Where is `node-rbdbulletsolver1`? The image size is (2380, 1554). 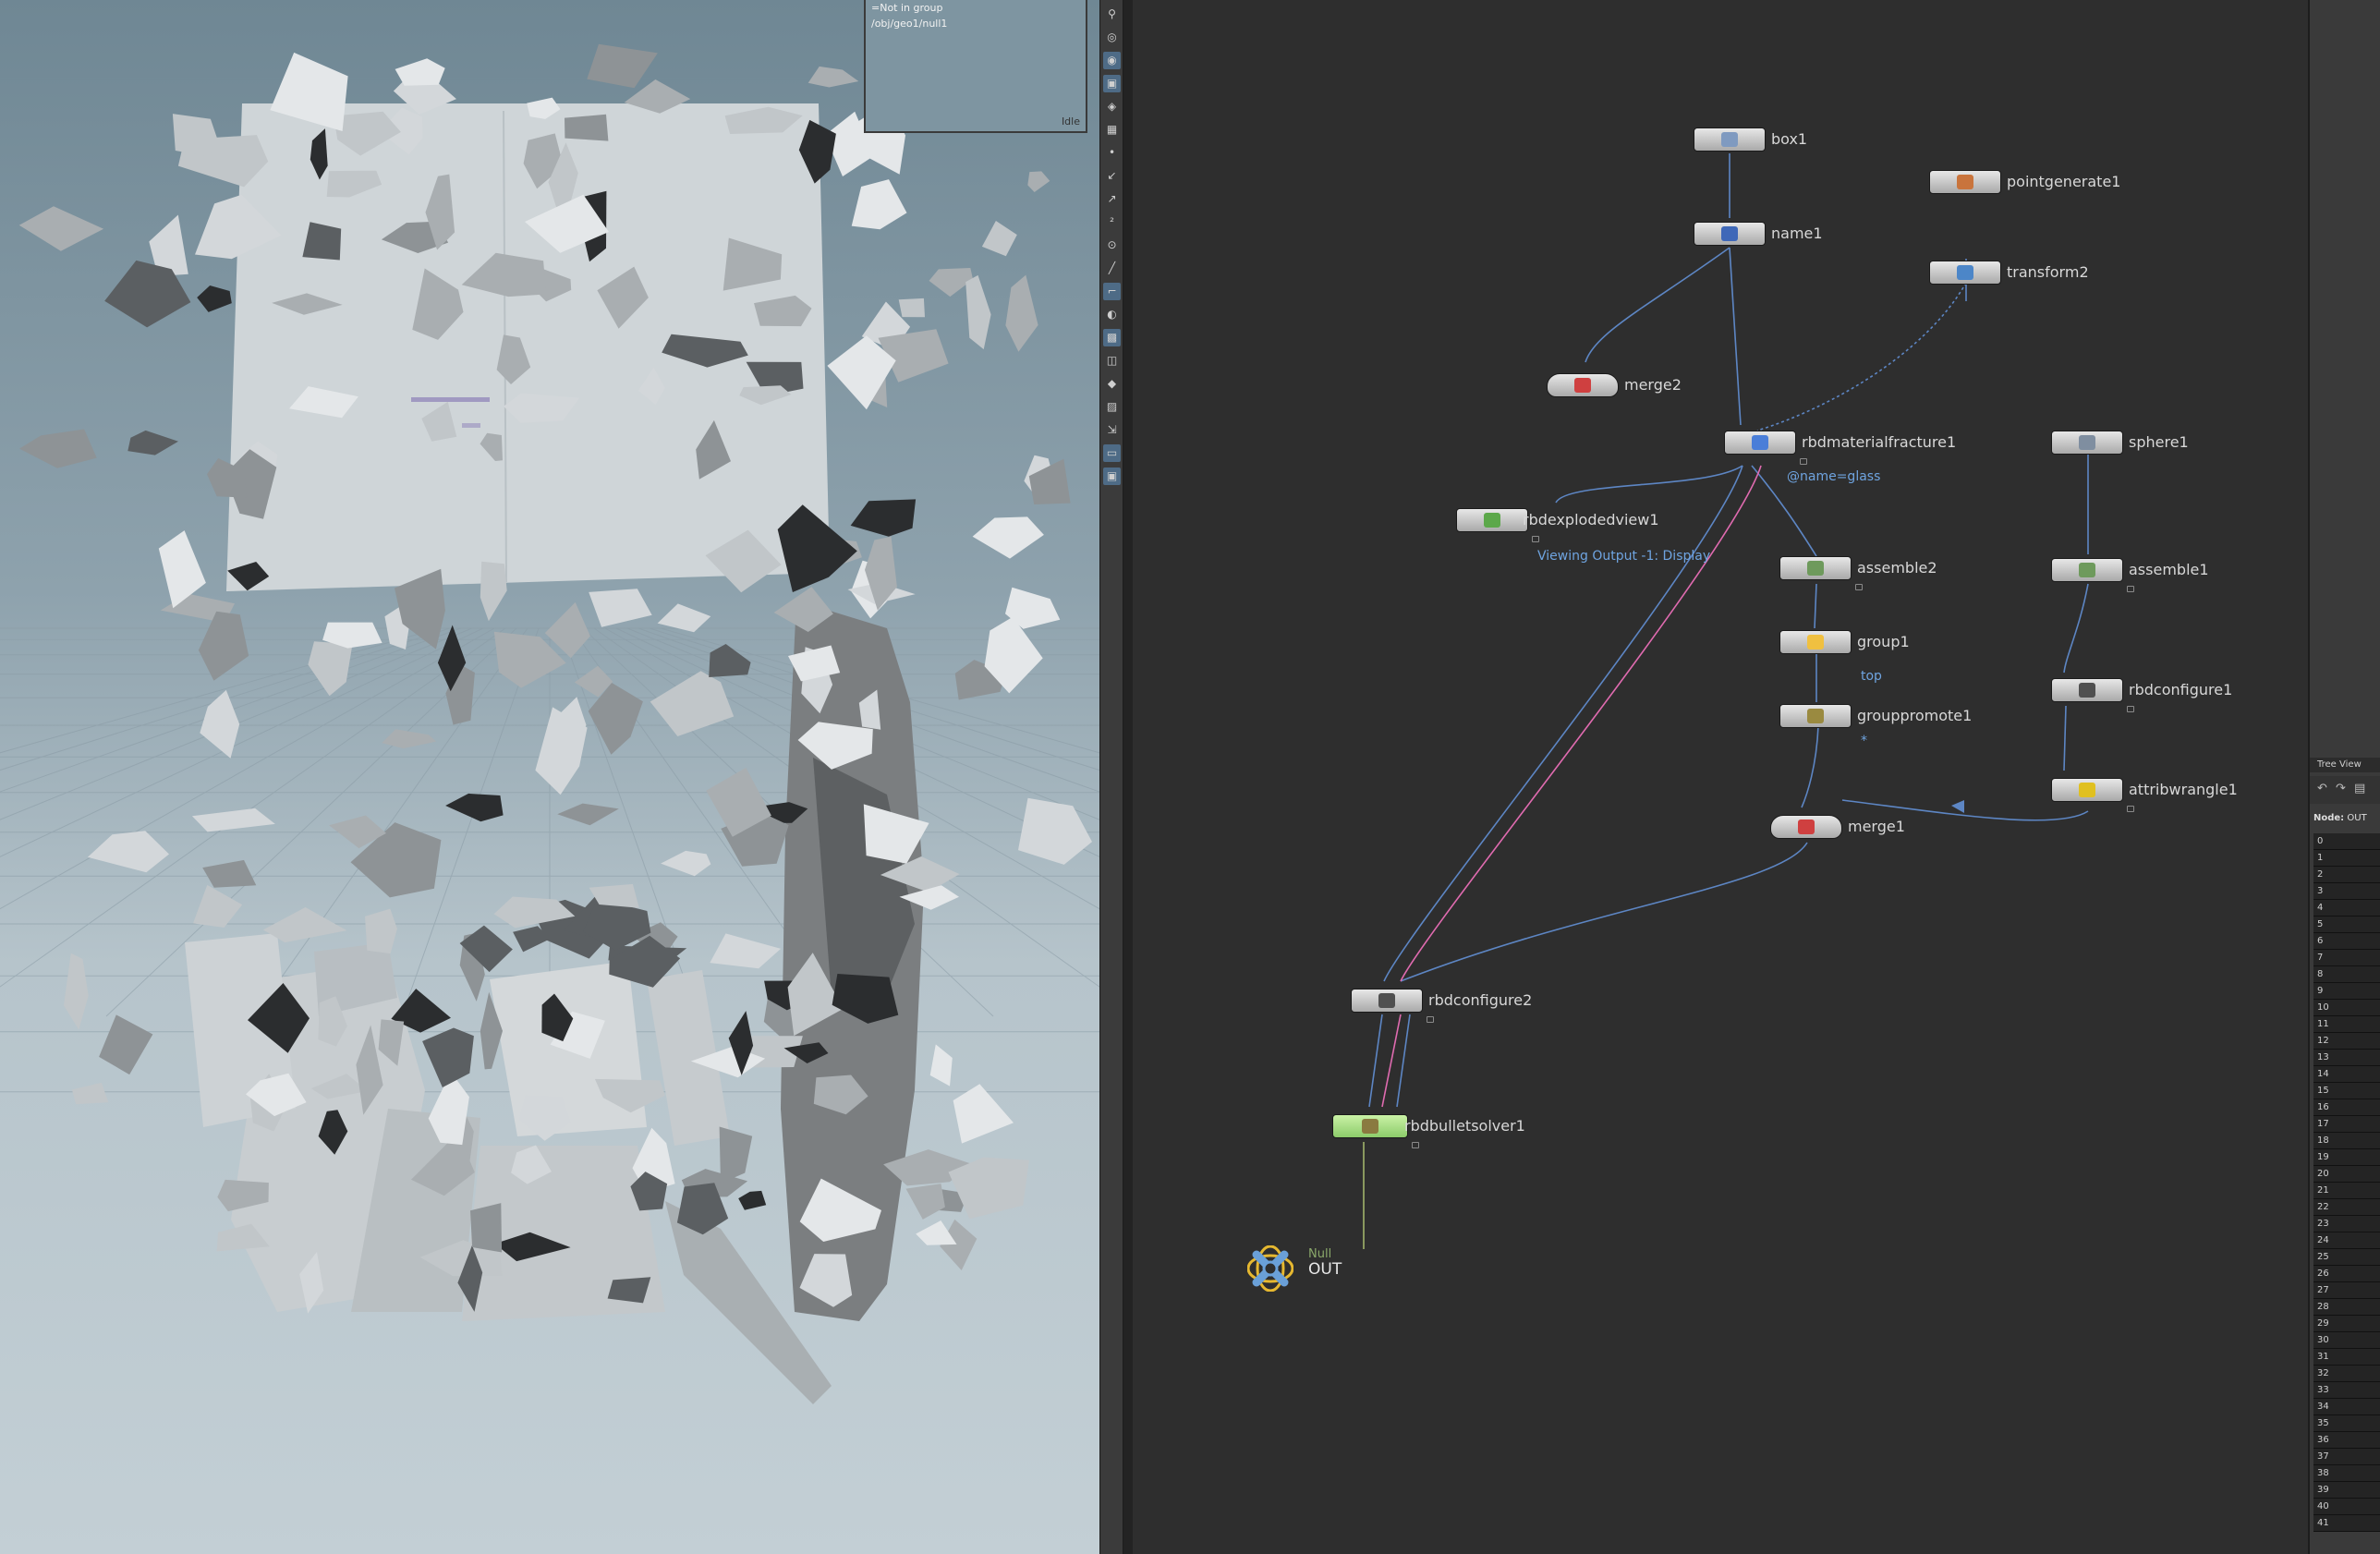 node-rbdbulletsolver1 is located at coordinates (1370, 1126).